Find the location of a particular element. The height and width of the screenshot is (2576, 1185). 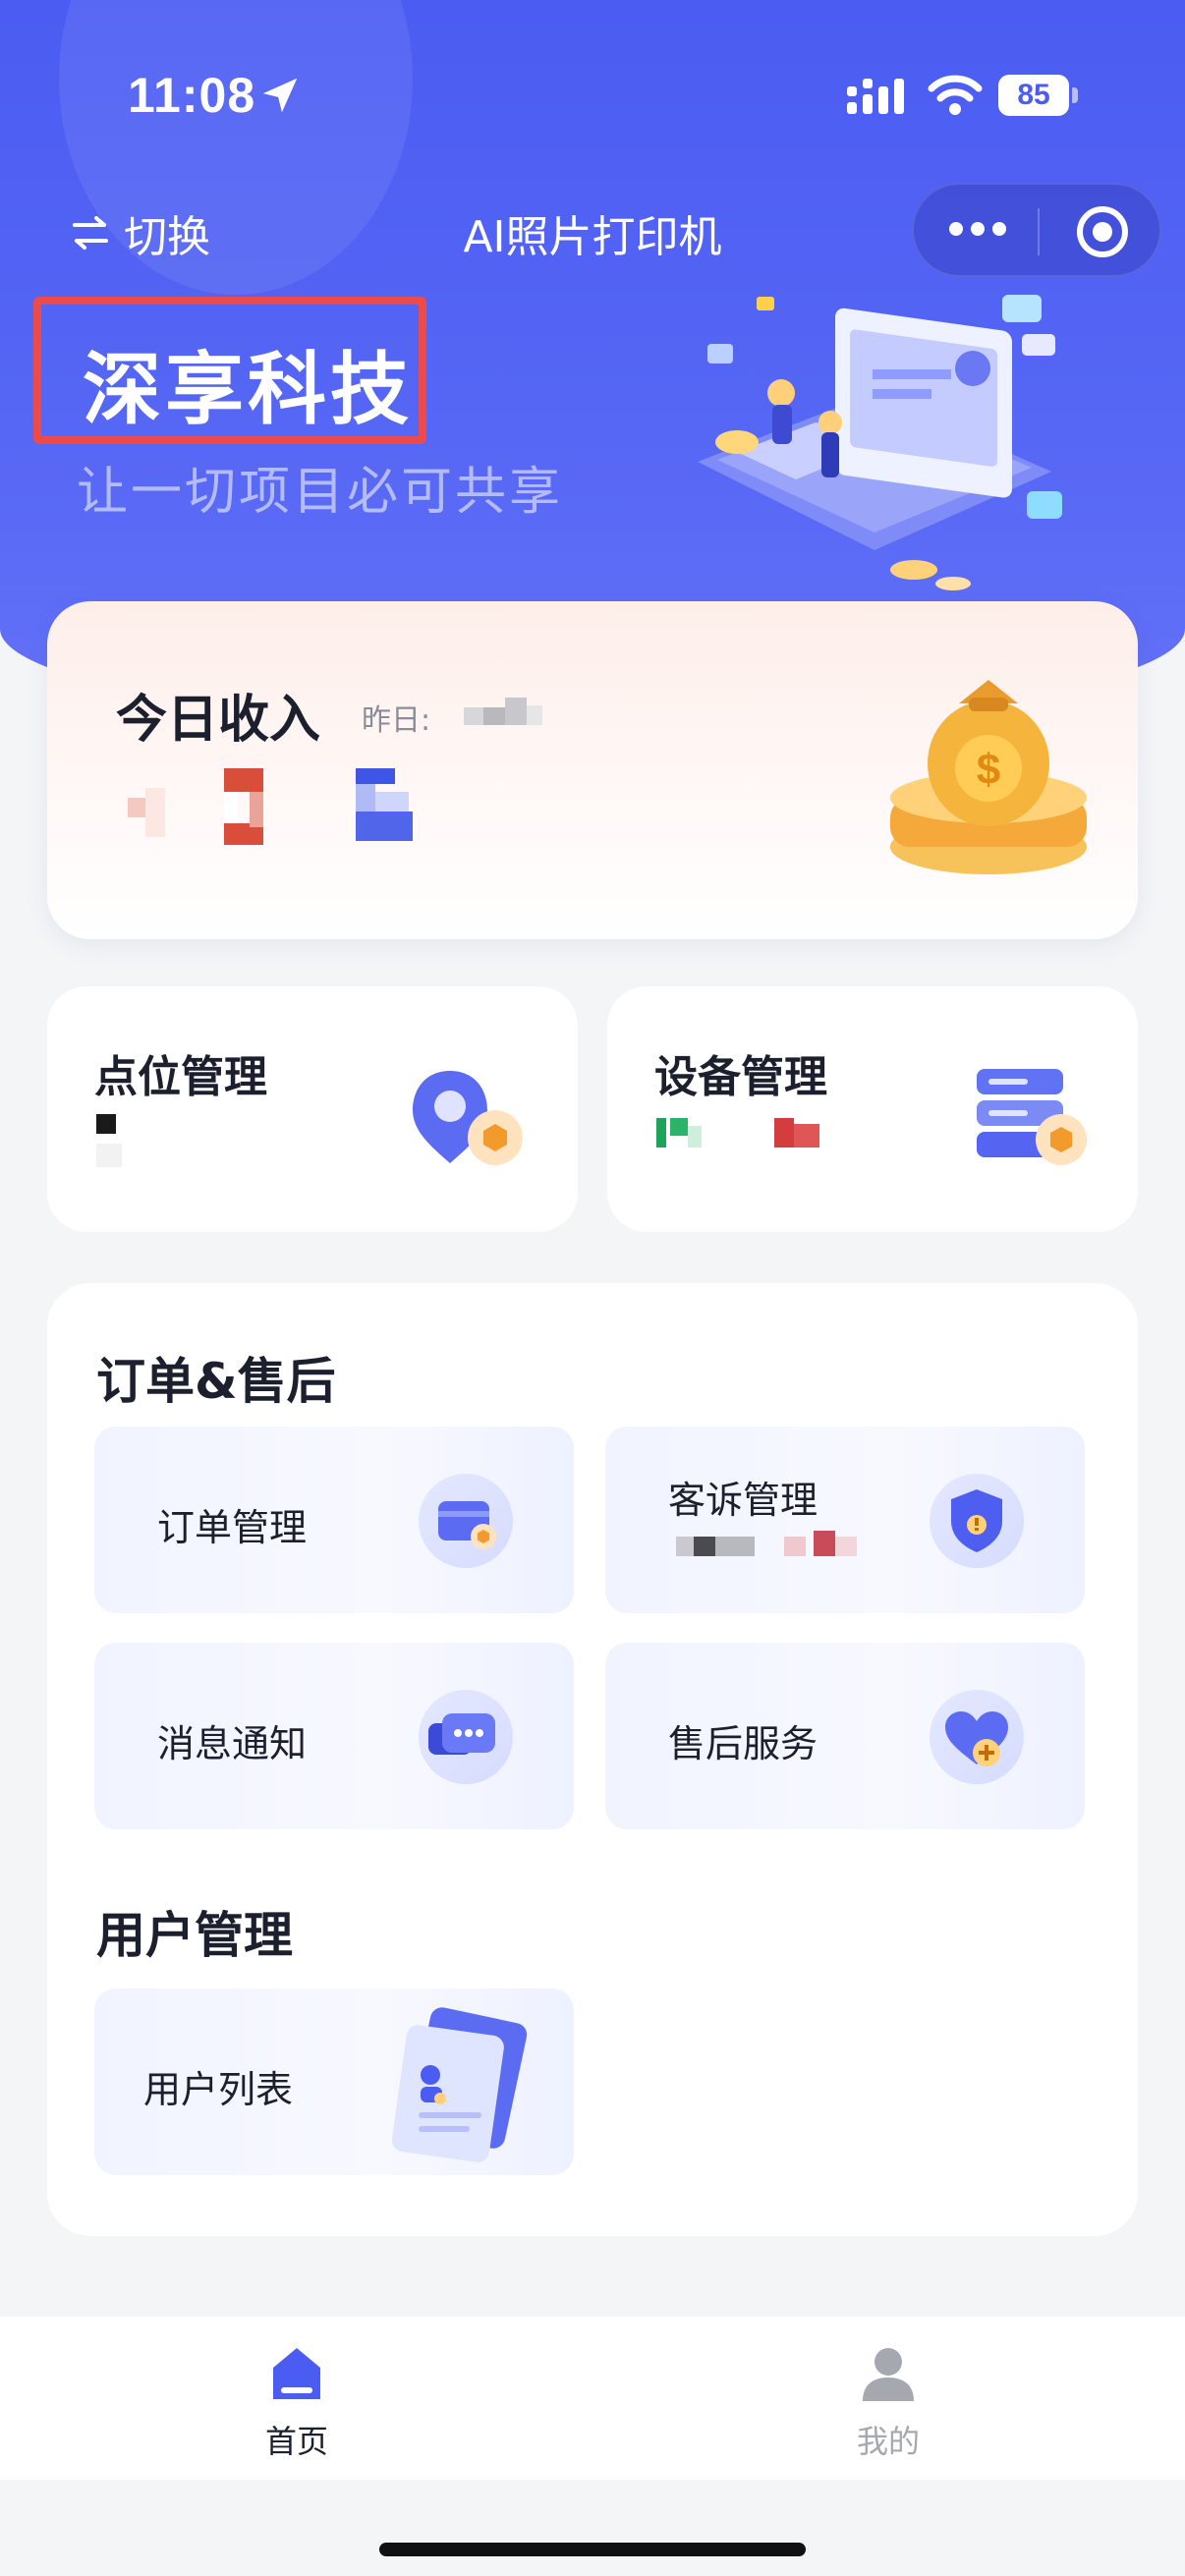

complaint-management-label: 客诉管理 is located at coordinates (743, 1500).